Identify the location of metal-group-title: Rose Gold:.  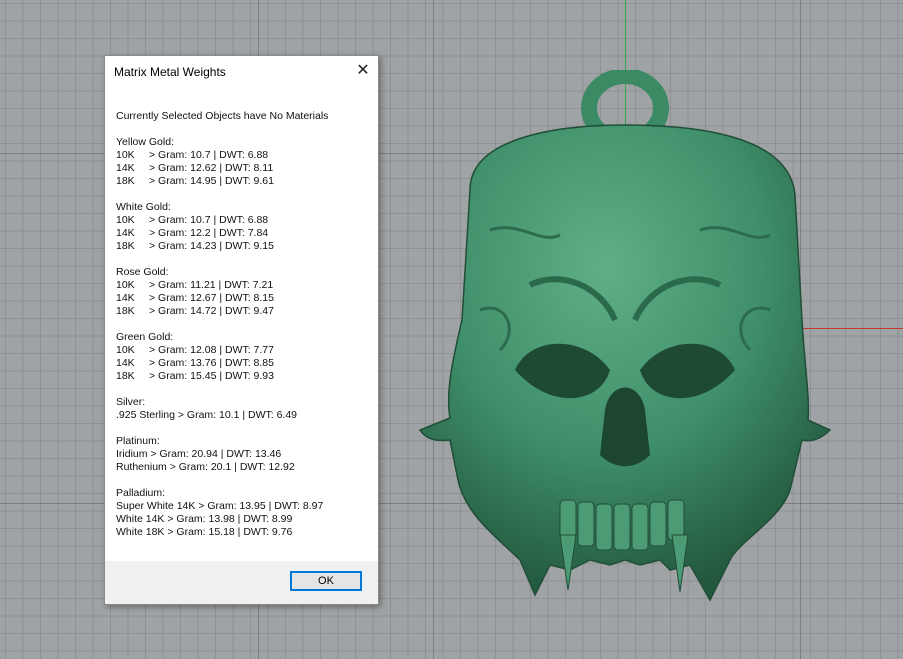
(142, 272).